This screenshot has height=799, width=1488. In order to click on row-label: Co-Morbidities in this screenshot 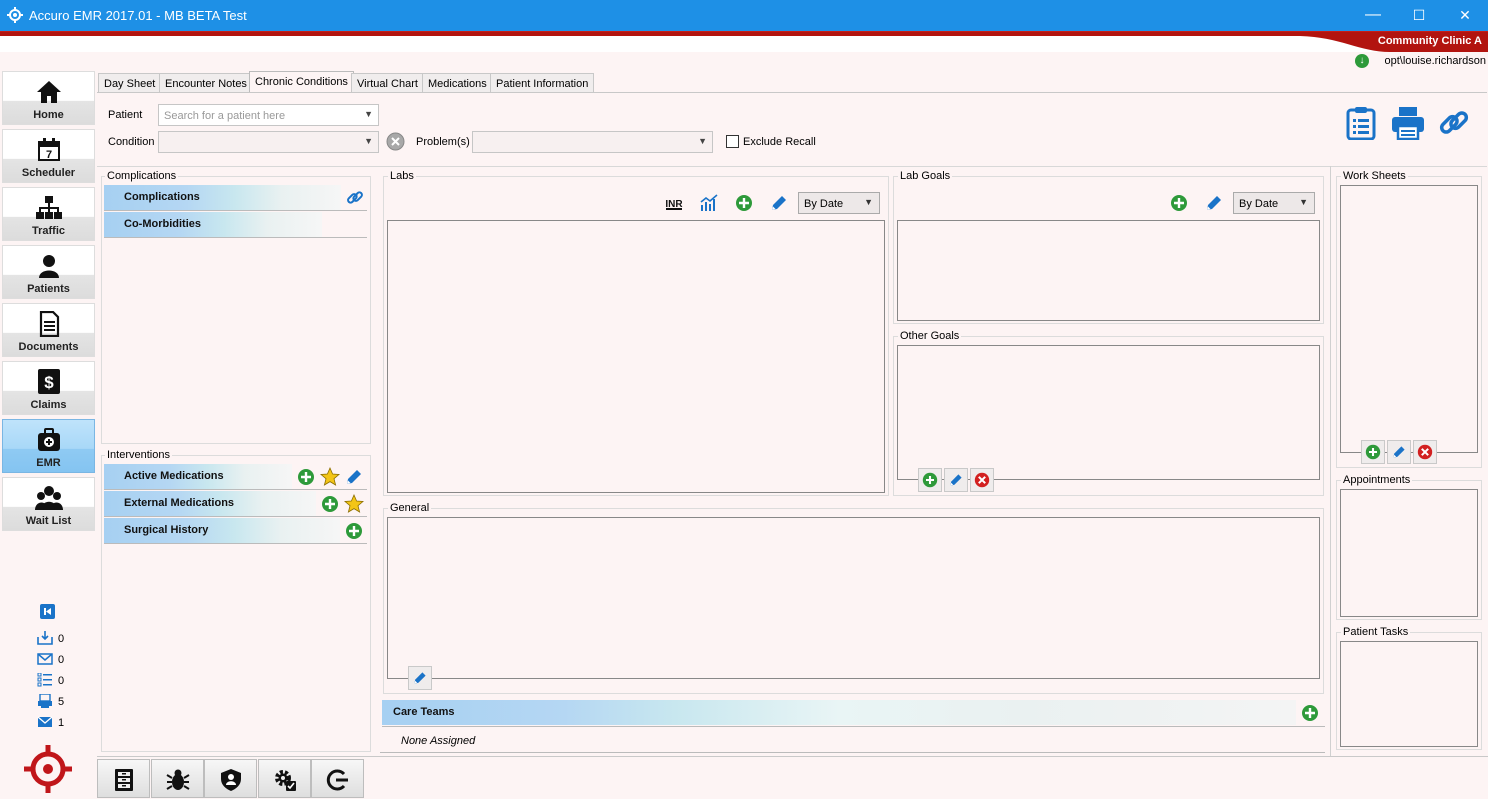, I will do `click(213, 224)`.